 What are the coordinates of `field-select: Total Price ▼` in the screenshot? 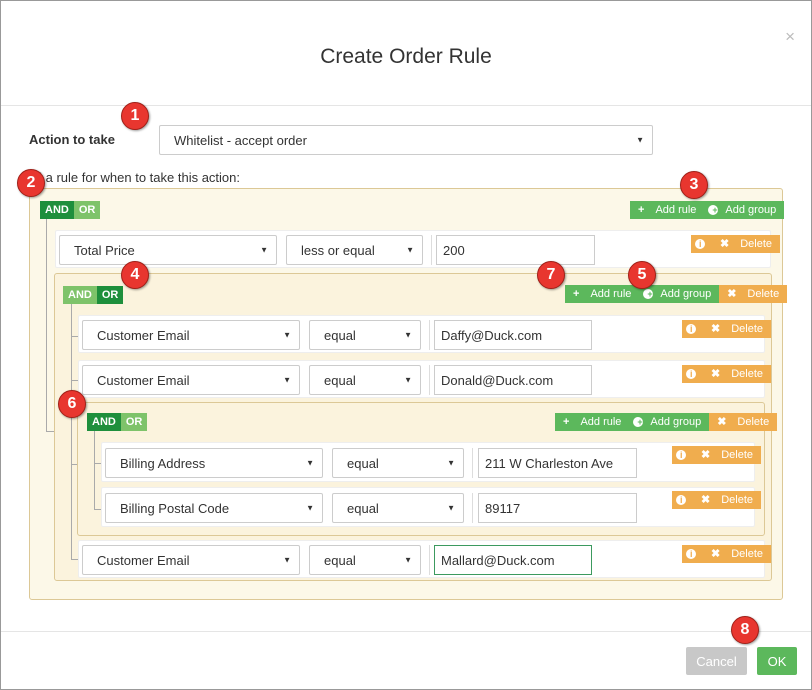 It's located at (168, 250).